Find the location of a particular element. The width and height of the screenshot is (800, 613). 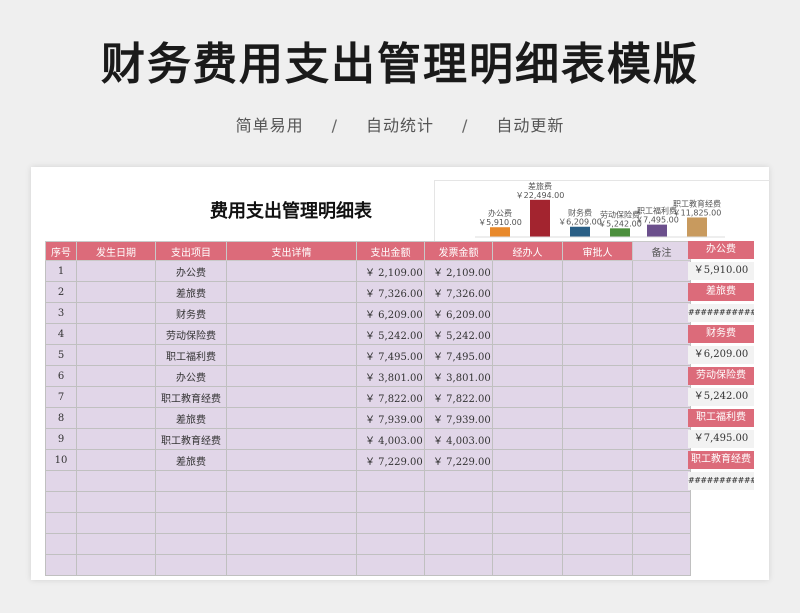

cell-no: 9 is located at coordinates (61, 439).